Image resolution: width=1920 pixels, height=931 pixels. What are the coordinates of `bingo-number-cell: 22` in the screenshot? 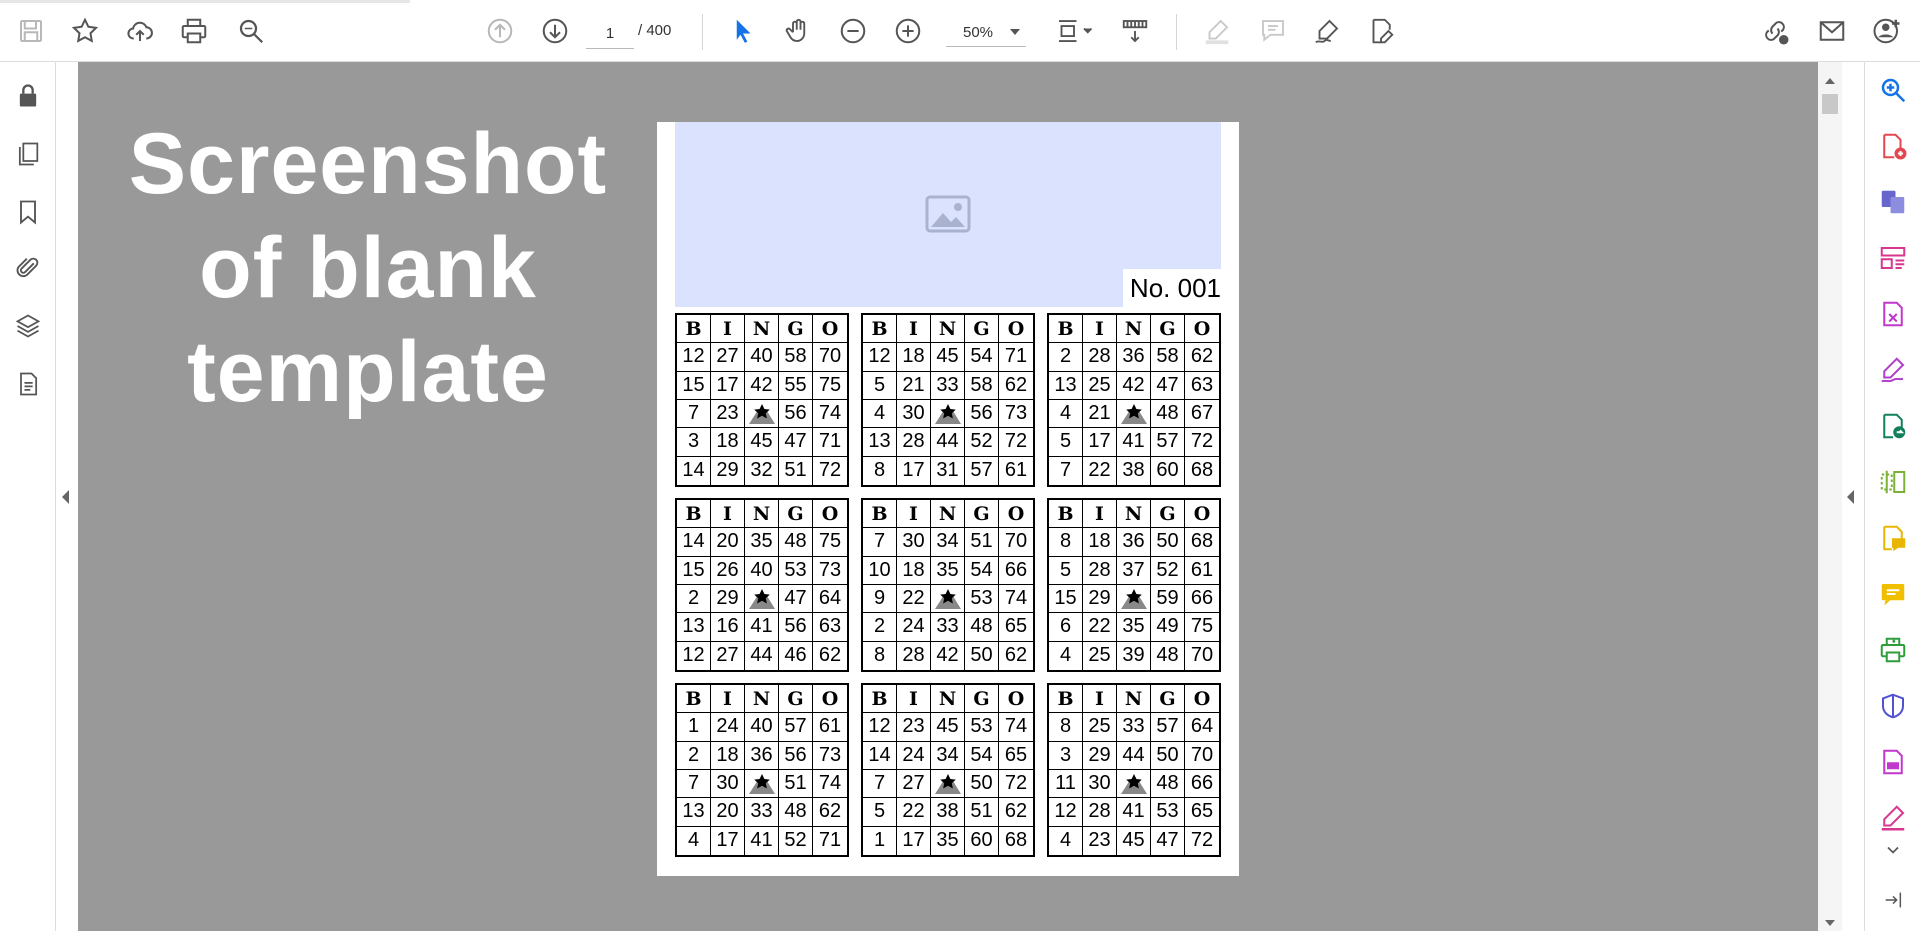 It's located at (1100, 470).